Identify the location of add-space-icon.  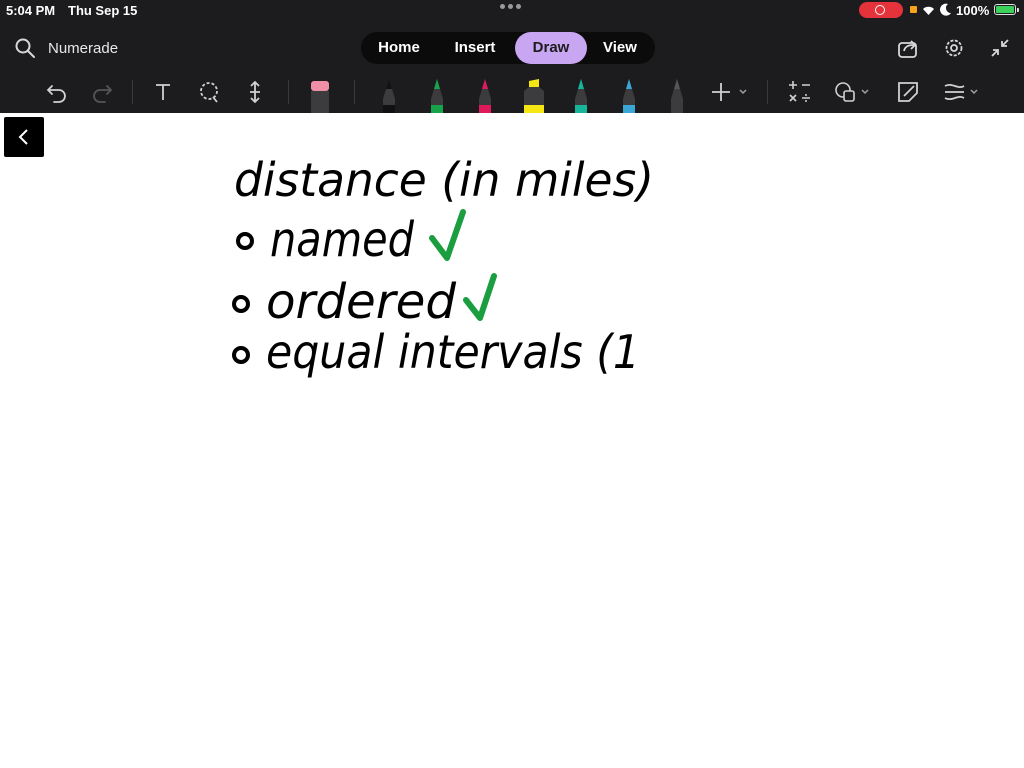
(255, 92).